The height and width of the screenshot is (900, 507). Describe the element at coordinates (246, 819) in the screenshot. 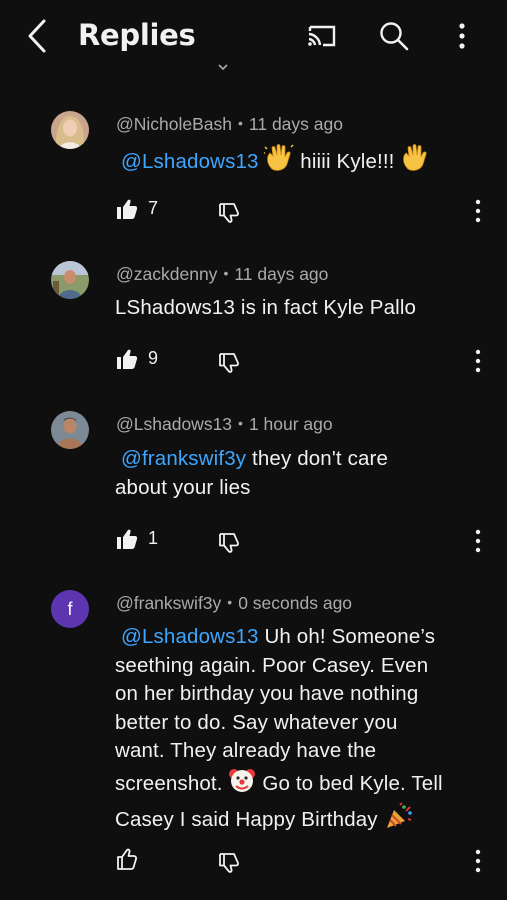

I see `comment-text-line: Casey I said Happy Birthday` at that location.